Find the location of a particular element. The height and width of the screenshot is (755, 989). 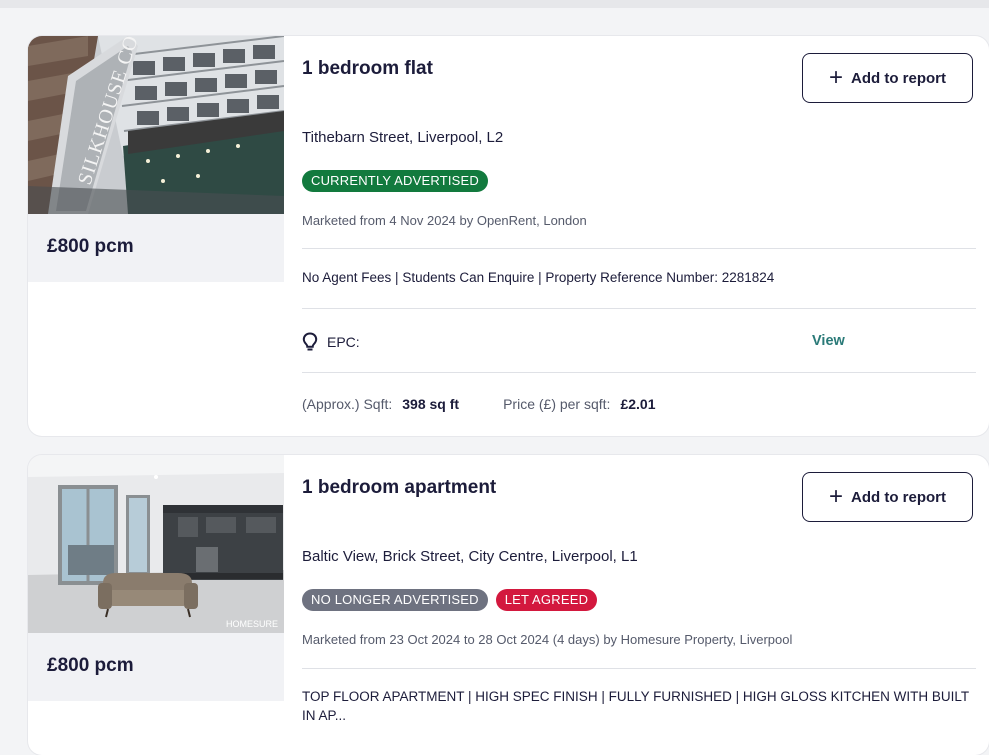

status-badge-currently-advertised: CURRENTLY ADVERTISED is located at coordinates (395, 181).